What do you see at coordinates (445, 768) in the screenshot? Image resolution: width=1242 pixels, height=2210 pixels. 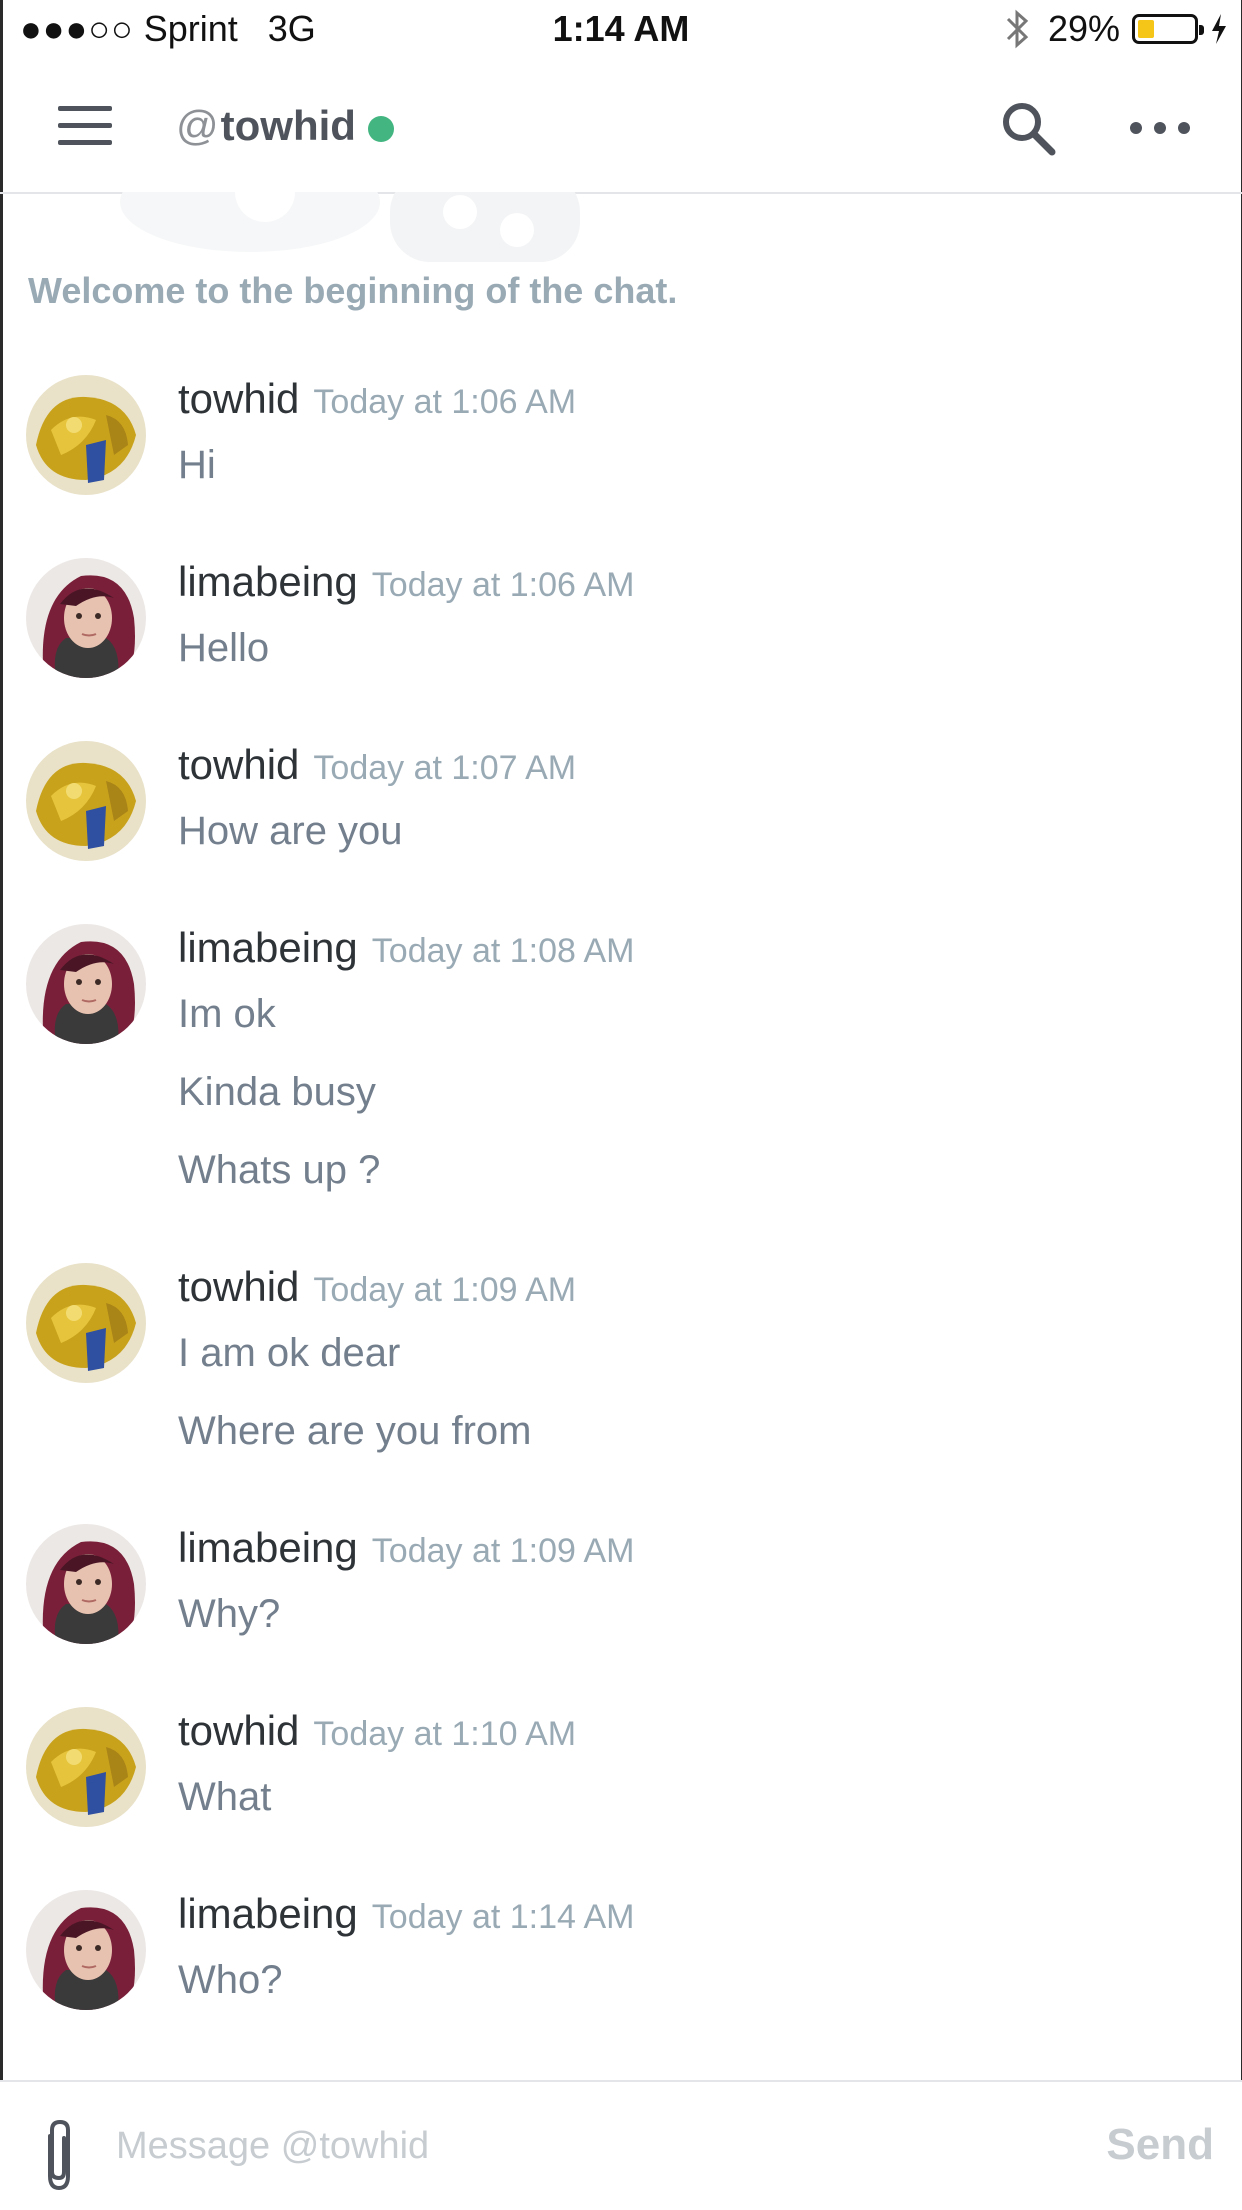 I see `message-timestamp: Today at 1:07 AM` at bounding box center [445, 768].